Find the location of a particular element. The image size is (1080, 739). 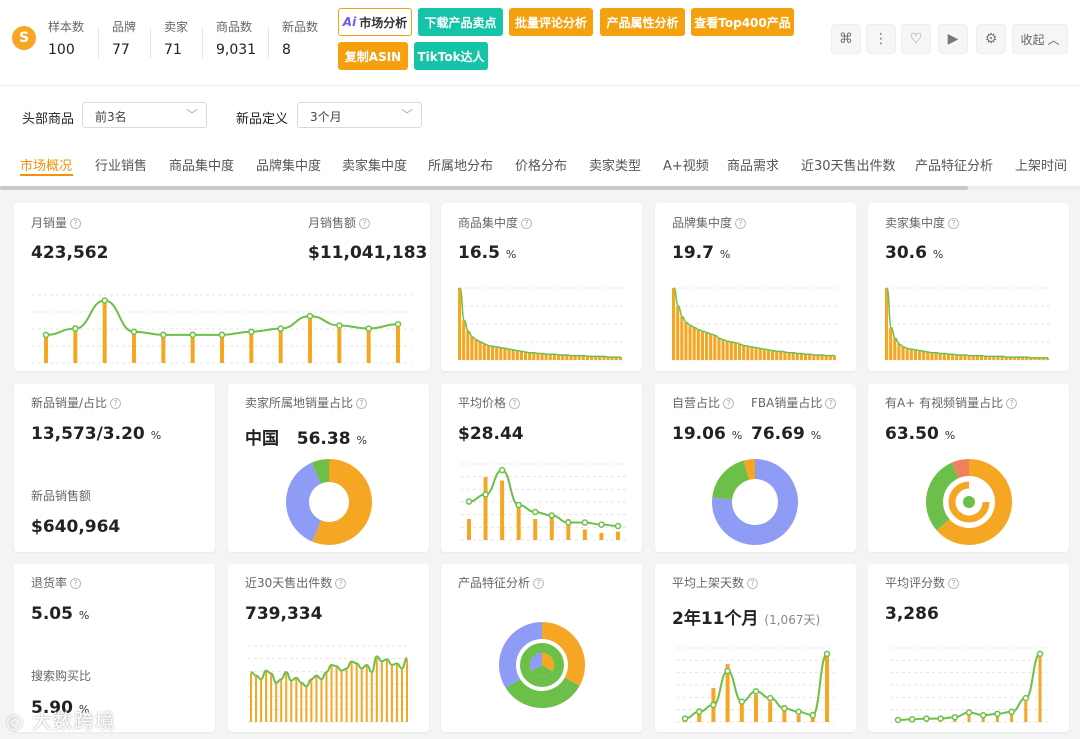

download-selling-points-button: 下载产品卖点 is located at coordinates (460, 22).